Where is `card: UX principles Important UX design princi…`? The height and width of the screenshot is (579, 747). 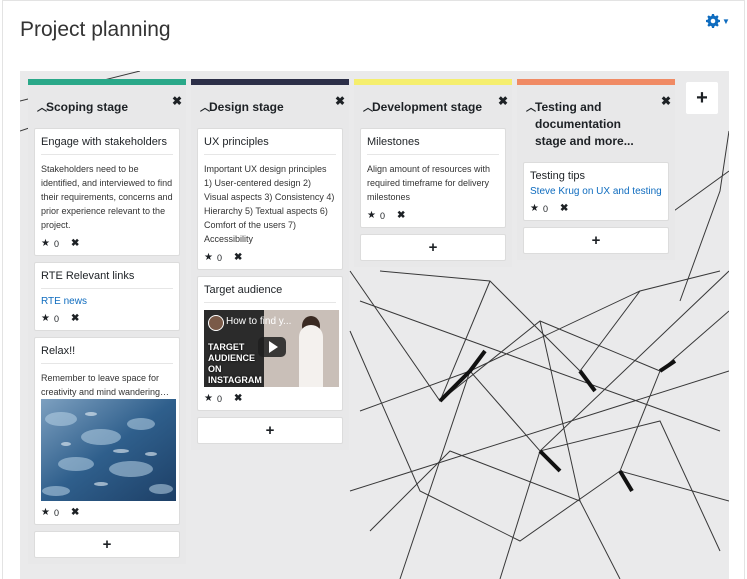 card: UX principles Important UX design princi… is located at coordinates (270, 199).